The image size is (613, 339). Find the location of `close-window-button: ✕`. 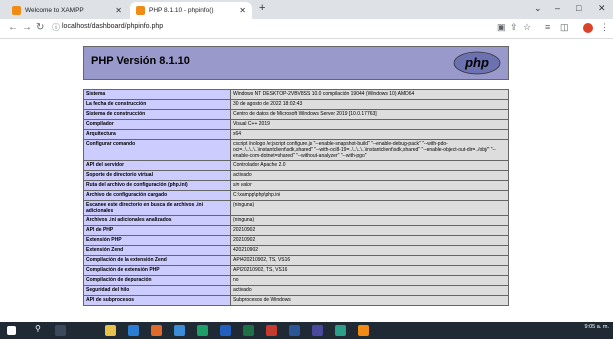

close-window-button: ✕ is located at coordinates (602, 8).